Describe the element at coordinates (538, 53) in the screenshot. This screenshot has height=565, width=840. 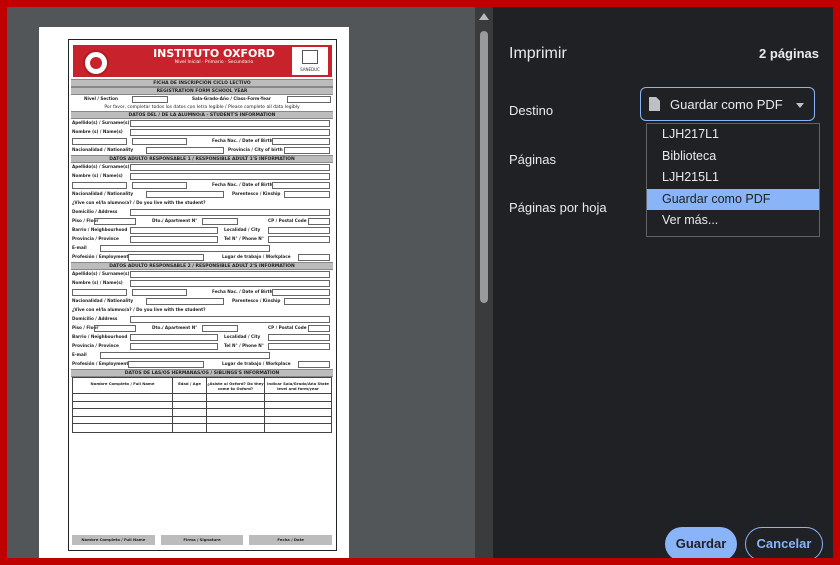
I see `dialog-title: Imprimir` at that location.